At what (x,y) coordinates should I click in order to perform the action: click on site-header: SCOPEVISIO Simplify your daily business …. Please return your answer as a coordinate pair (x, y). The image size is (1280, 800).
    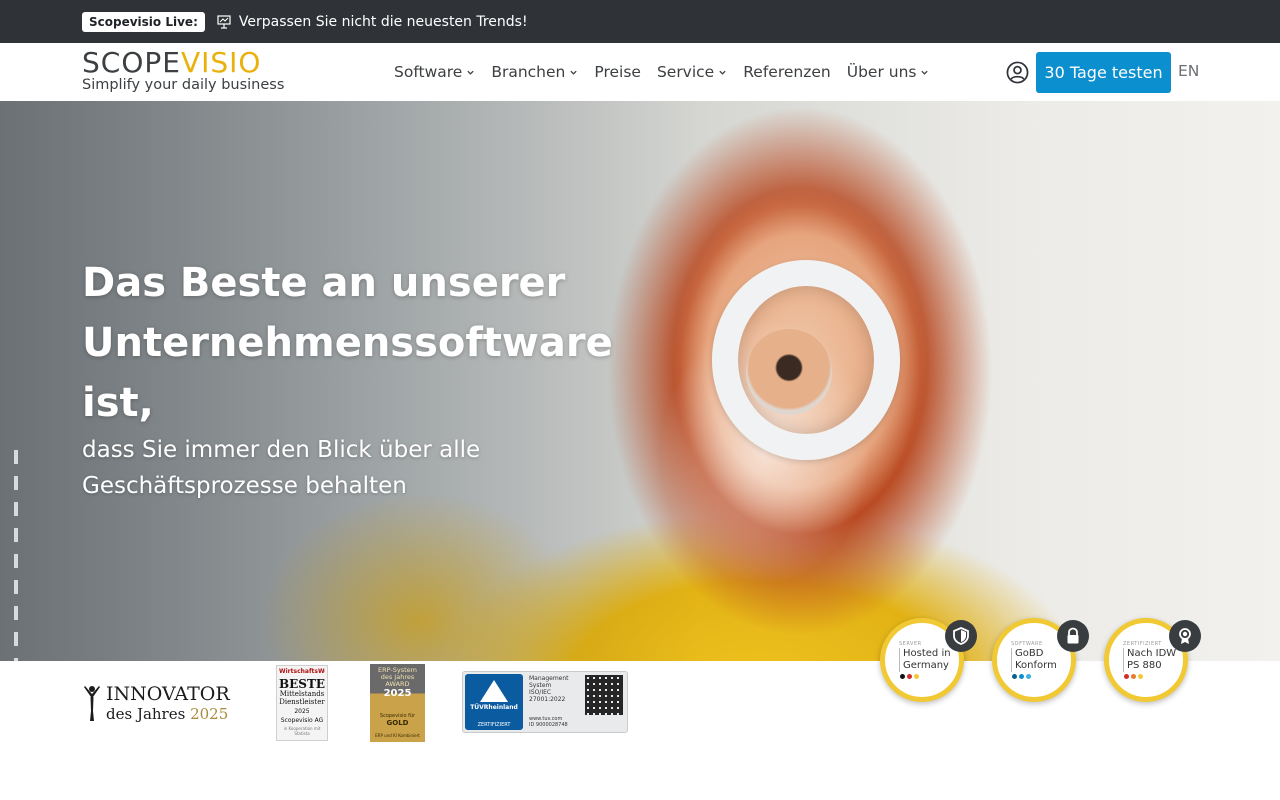
    Looking at the image, I should click on (640, 72).